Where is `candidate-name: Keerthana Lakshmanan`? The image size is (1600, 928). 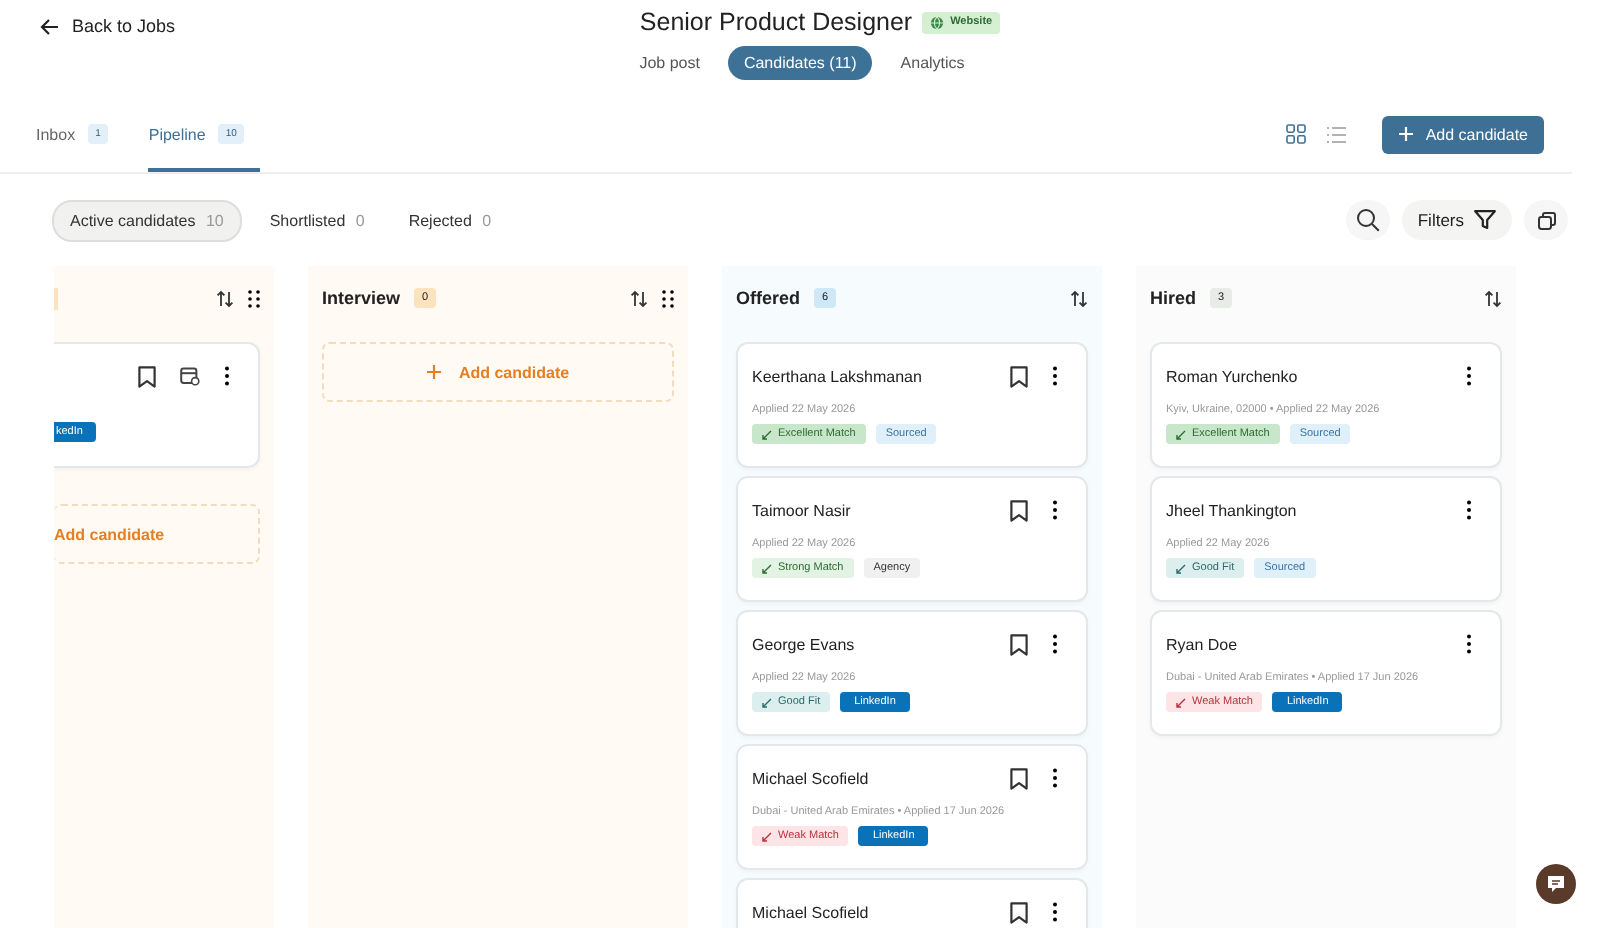
candidate-name: Keerthana Lakshmanan is located at coordinates (837, 376).